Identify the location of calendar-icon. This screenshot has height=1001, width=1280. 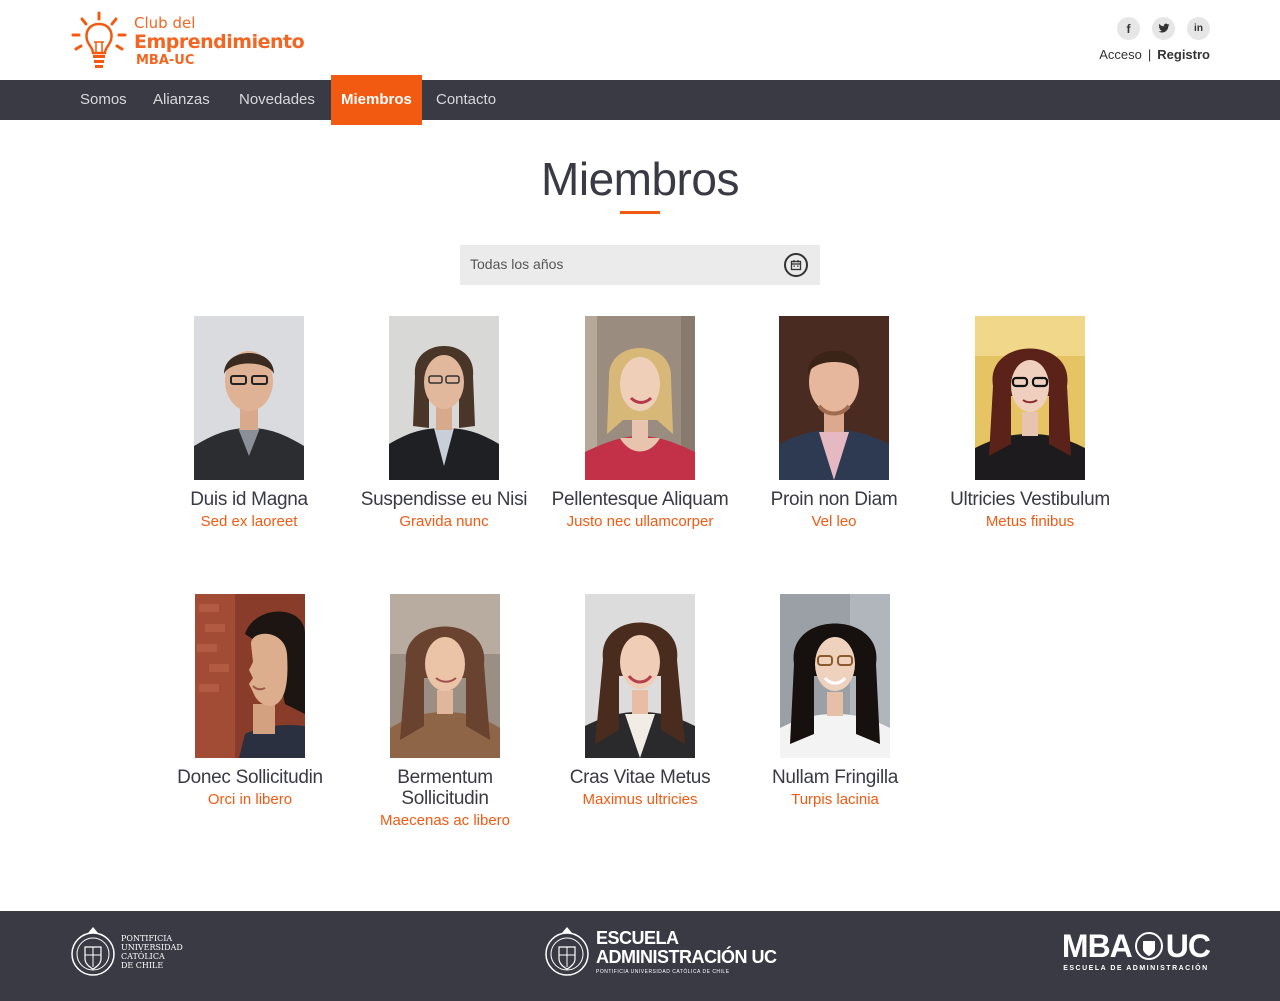
(796, 265).